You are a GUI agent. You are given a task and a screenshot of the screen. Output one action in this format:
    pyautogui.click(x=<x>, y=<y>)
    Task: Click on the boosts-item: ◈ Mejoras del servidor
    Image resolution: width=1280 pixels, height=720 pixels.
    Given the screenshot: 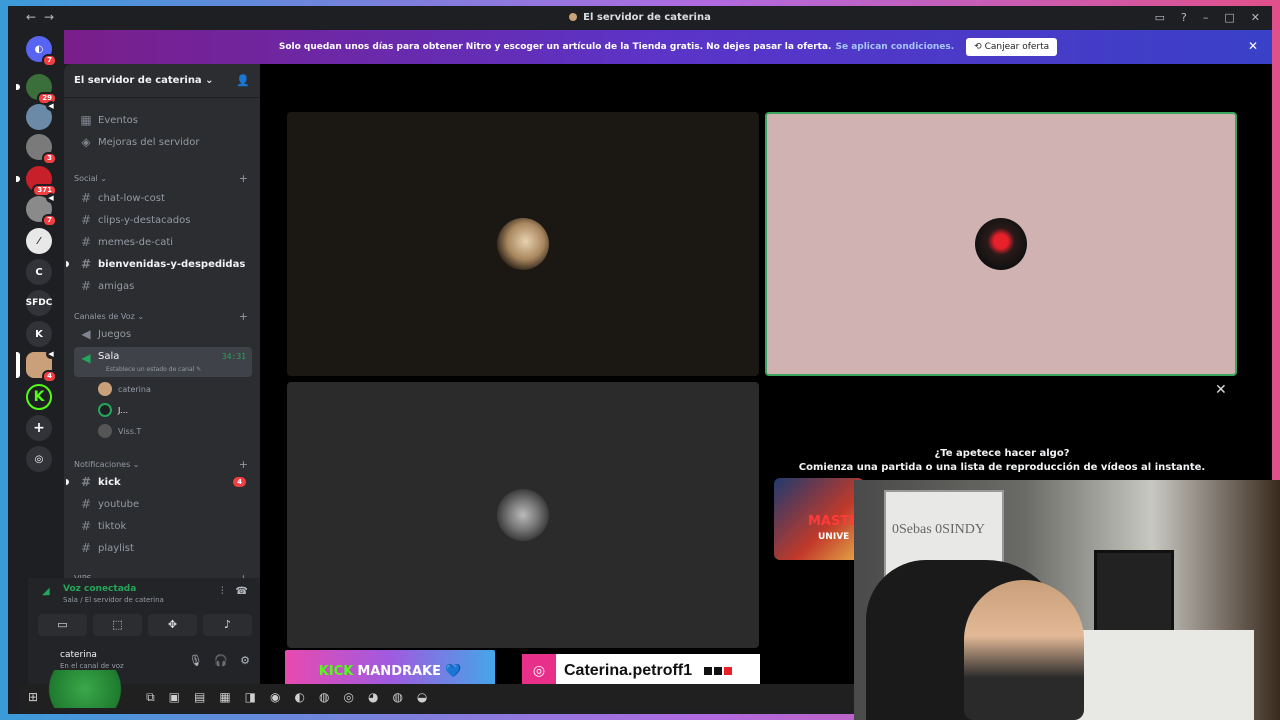 What is the action you would take?
    pyautogui.click(x=163, y=142)
    